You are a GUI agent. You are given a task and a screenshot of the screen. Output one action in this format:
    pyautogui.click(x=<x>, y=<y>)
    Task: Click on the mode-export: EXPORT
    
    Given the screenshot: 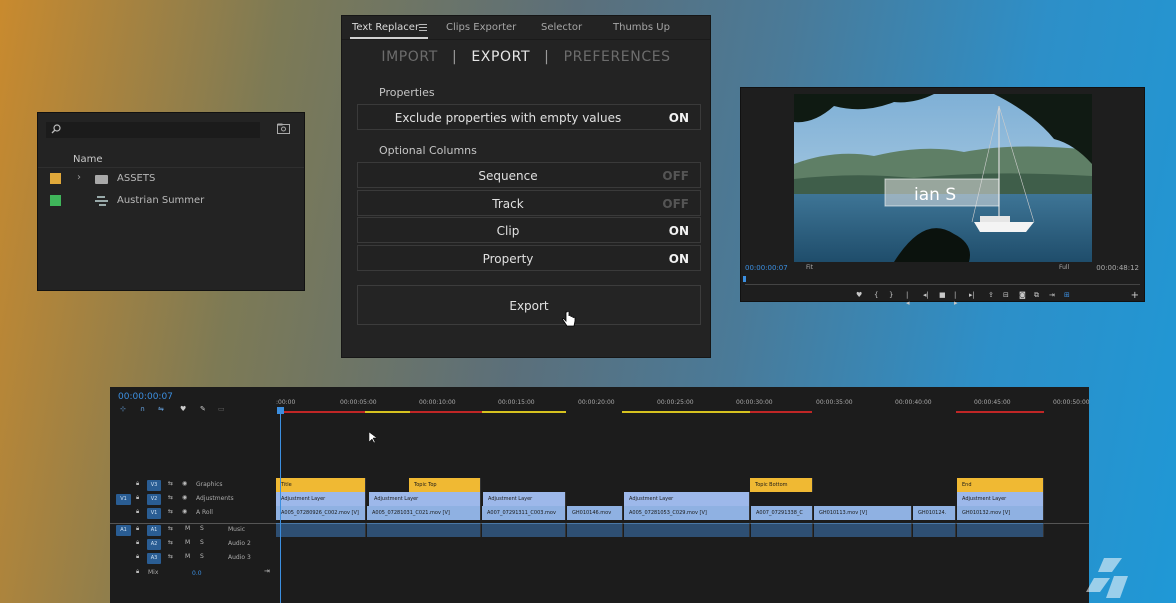 What is the action you would take?
    pyautogui.click(x=500, y=57)
    